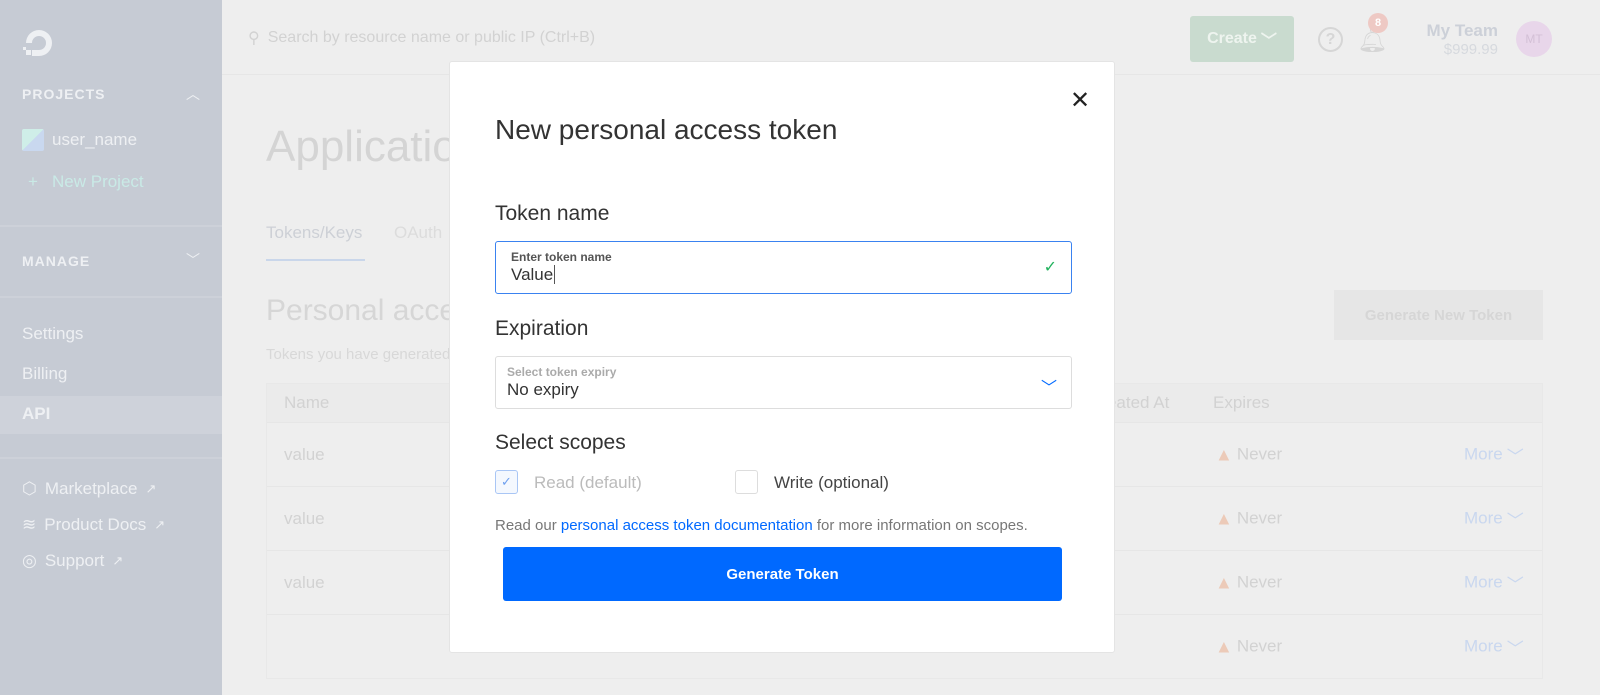 Image resolution: width=1600 pixels, height=695 pixels. I want to click on sidebar-item-api: API, so click(36, 414).